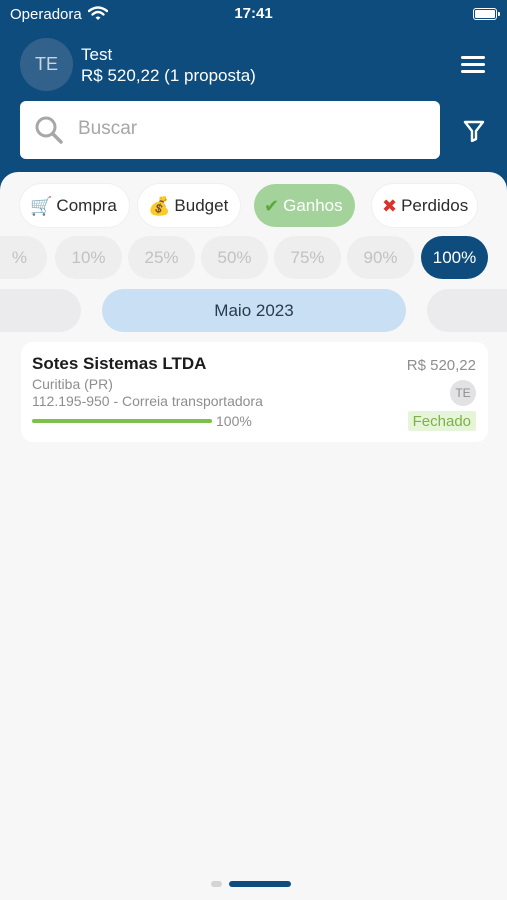  What do you see at coordinates (161, 257) in the screenshot?
I see `probability-chip: 25%` at bounding box center [161, 257].